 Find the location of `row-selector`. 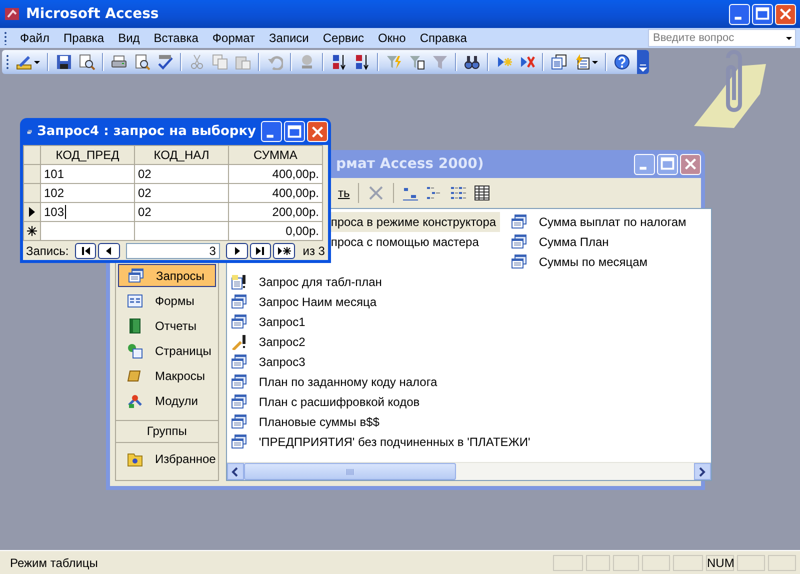

row-selector is located at coordinates (32, 212).